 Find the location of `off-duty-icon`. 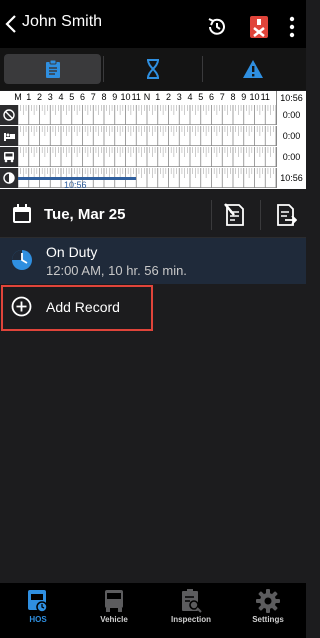

off-duty-icon is located at coordinates (9, 115).